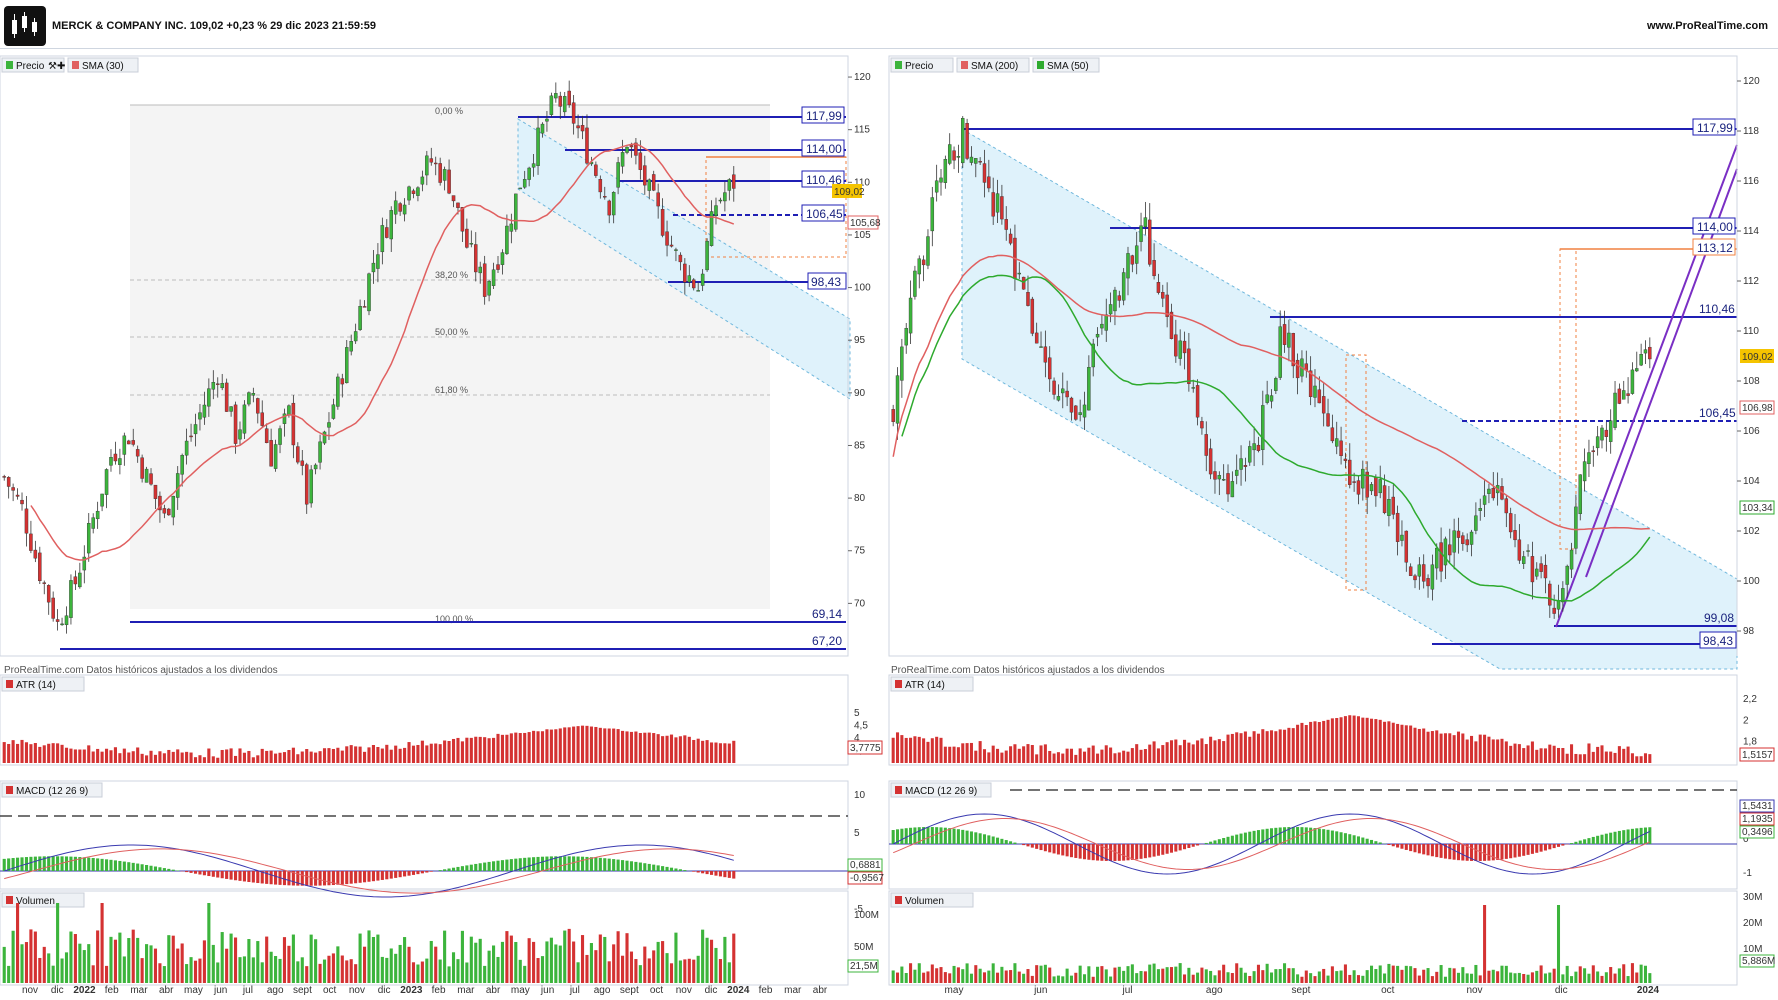 The width and height of the screenshot is (1778, 1000). Describe the element at coordinates (1751, 181) in the screenshot. I see `price-tick-label: 116` at that location.